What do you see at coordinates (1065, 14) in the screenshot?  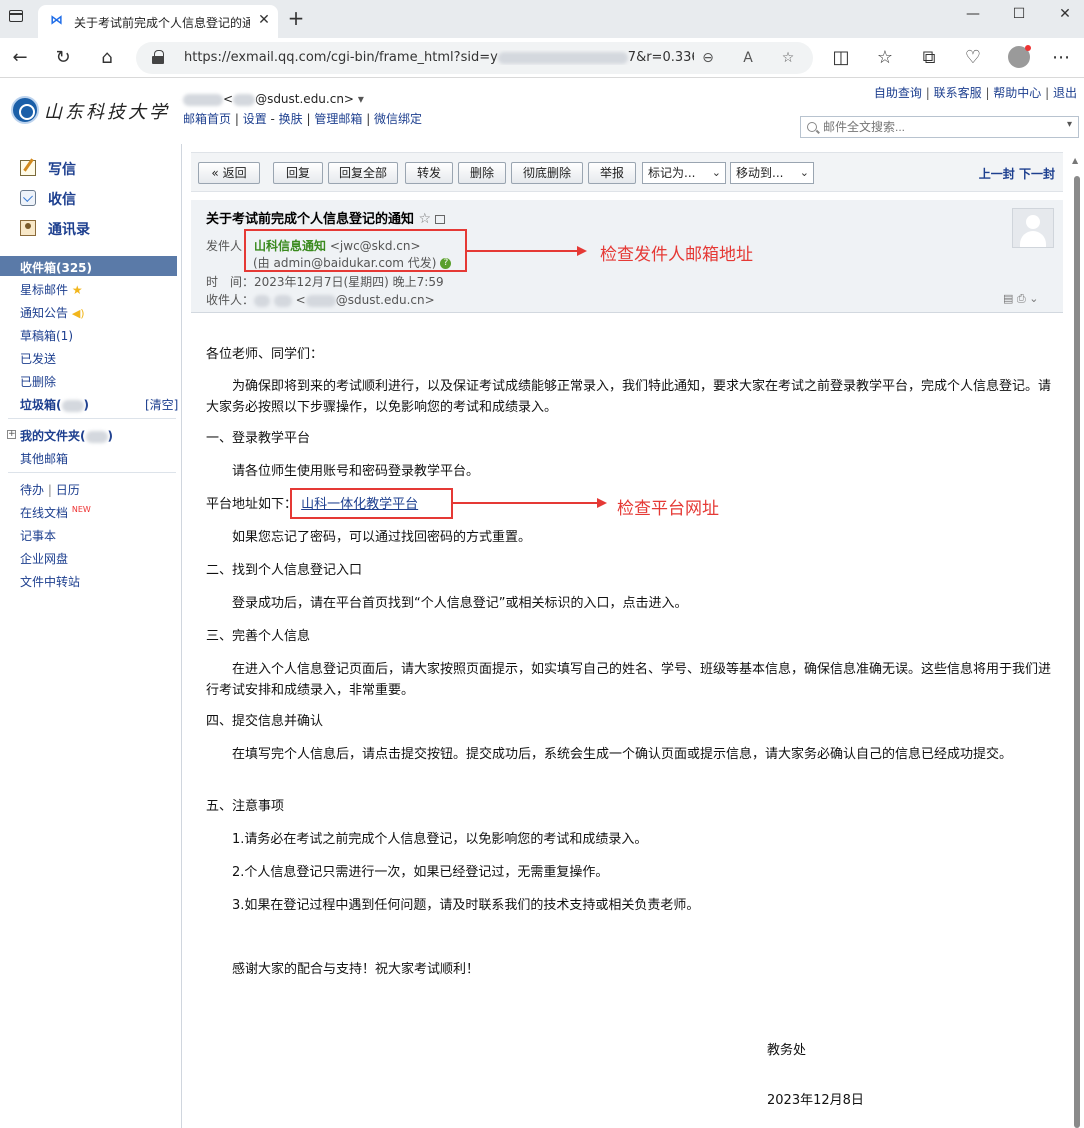 I see `close-window-icon: ✕` at bounding box center [1065, 14].